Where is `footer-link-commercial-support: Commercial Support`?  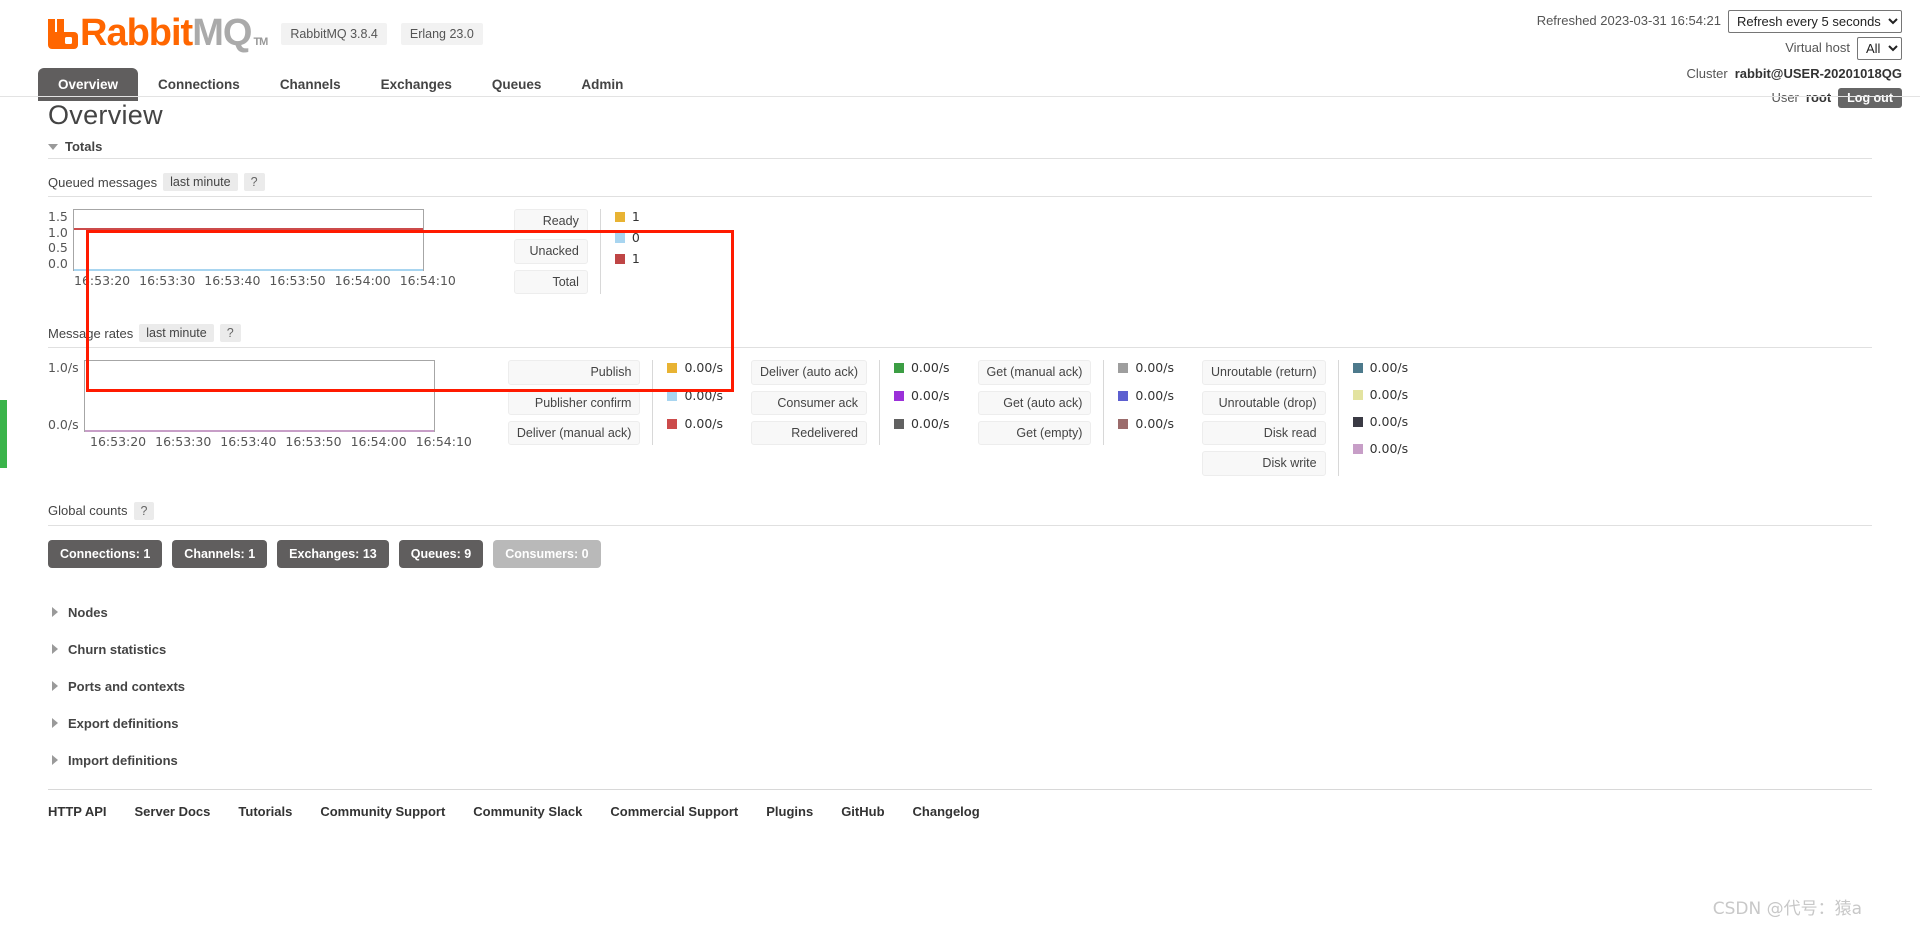 footer-link-commercial-support: Commercial Support is located at coordinates (674, 811).